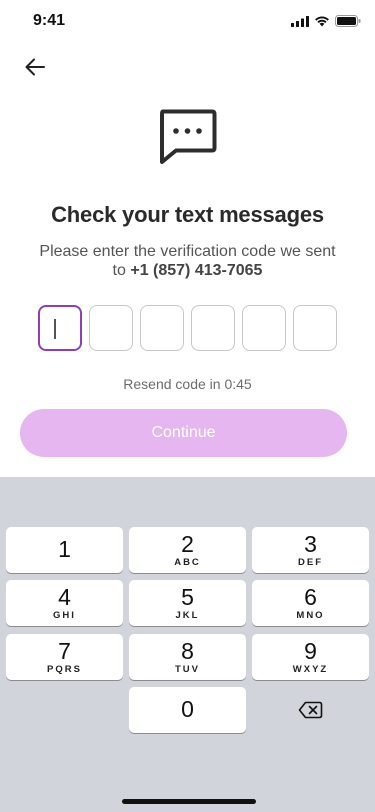 This screenshot has width=375, height=812. Describe the element at coordinates (310, 669) in the screenshot. I see `key-letters: WXYZ` at that location.